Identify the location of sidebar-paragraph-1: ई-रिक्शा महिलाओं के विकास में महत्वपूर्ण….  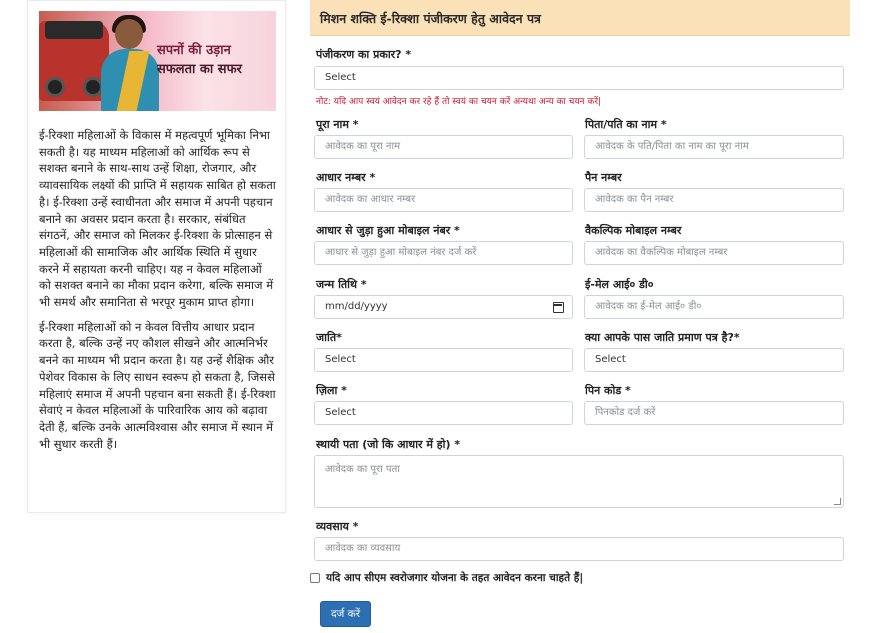
(157, 219).